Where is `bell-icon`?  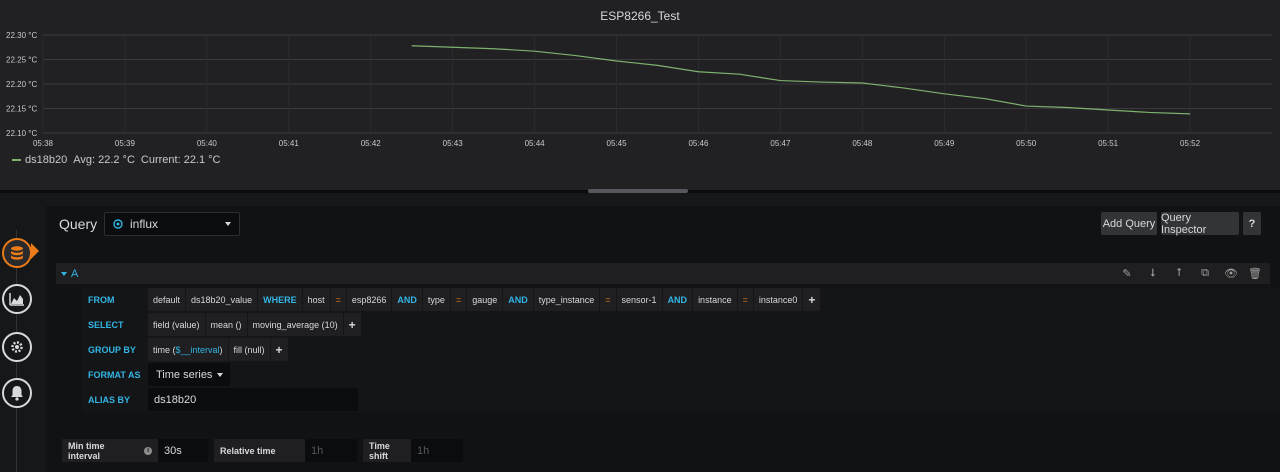
bell-icon is located at coordinates (17, 393).